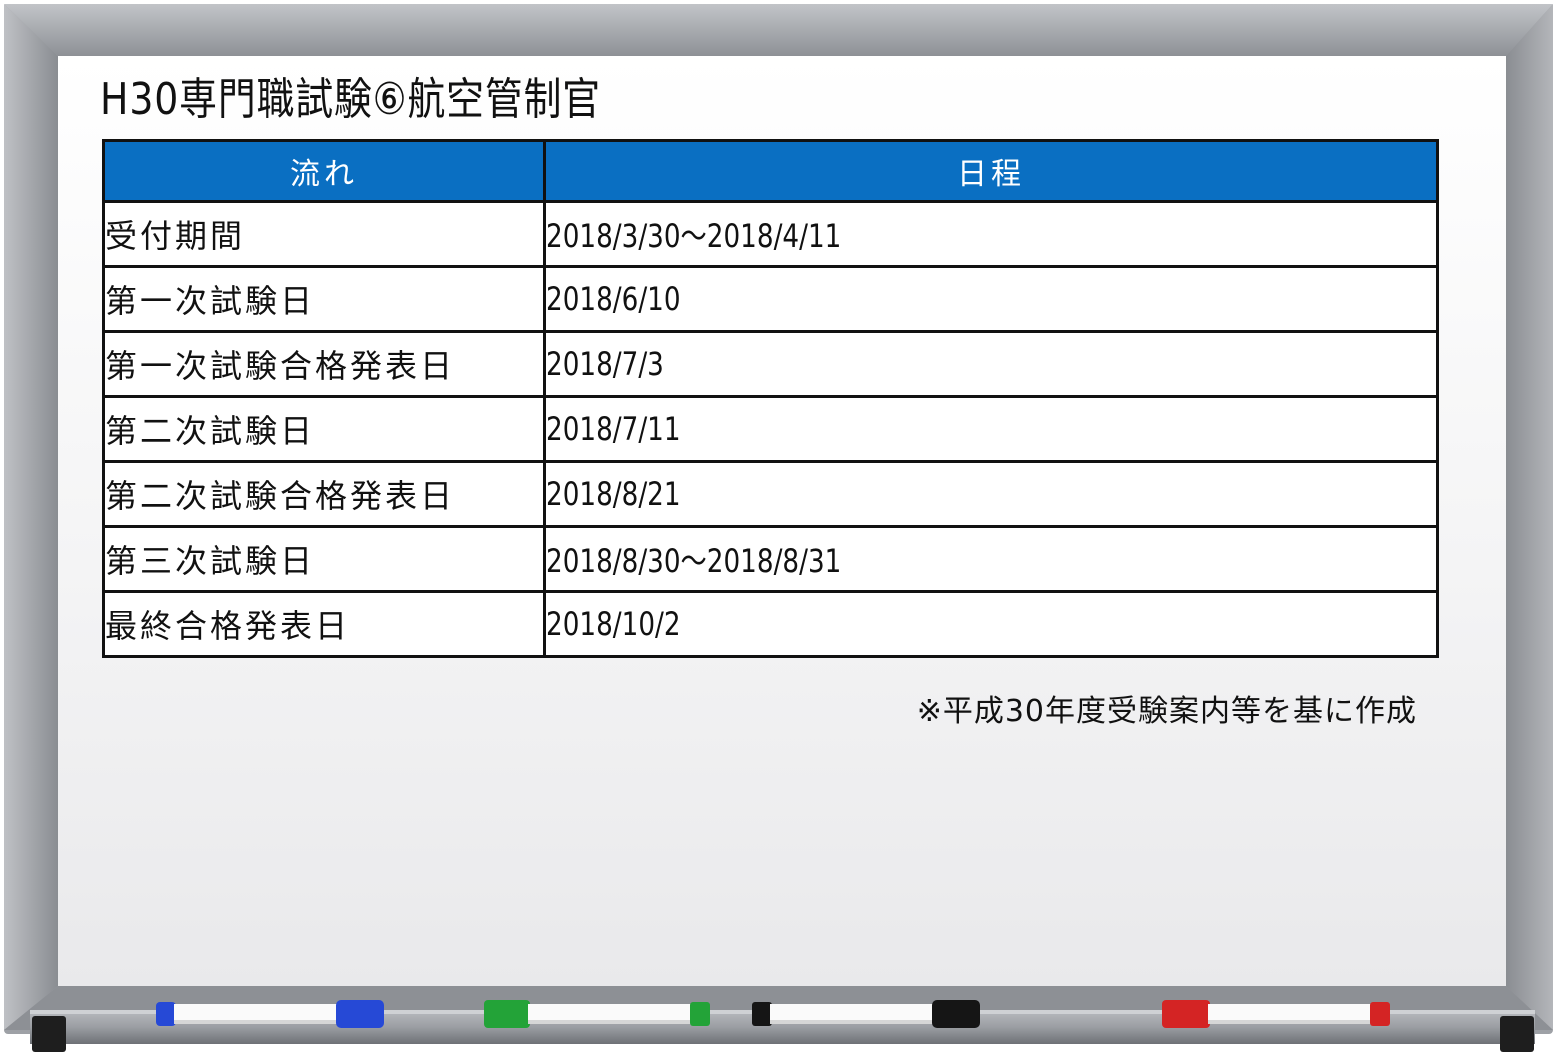 This screenshot has width=1557, height=1053. I want to click on step-cell: 第二次試験合格発表日, so click(324, 494).